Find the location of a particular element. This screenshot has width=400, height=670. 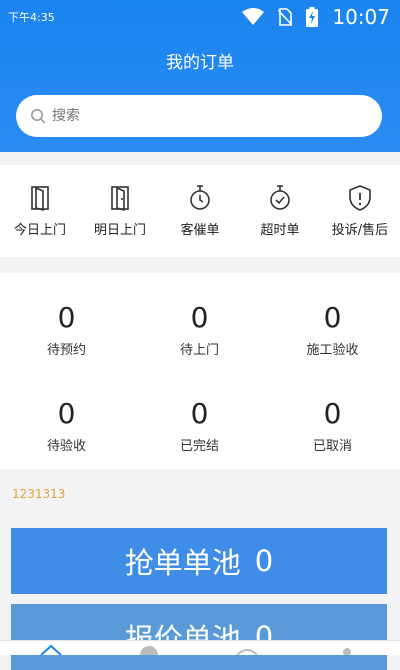

quick-action-label: 今日上门 is located at coordinates (39, 230).